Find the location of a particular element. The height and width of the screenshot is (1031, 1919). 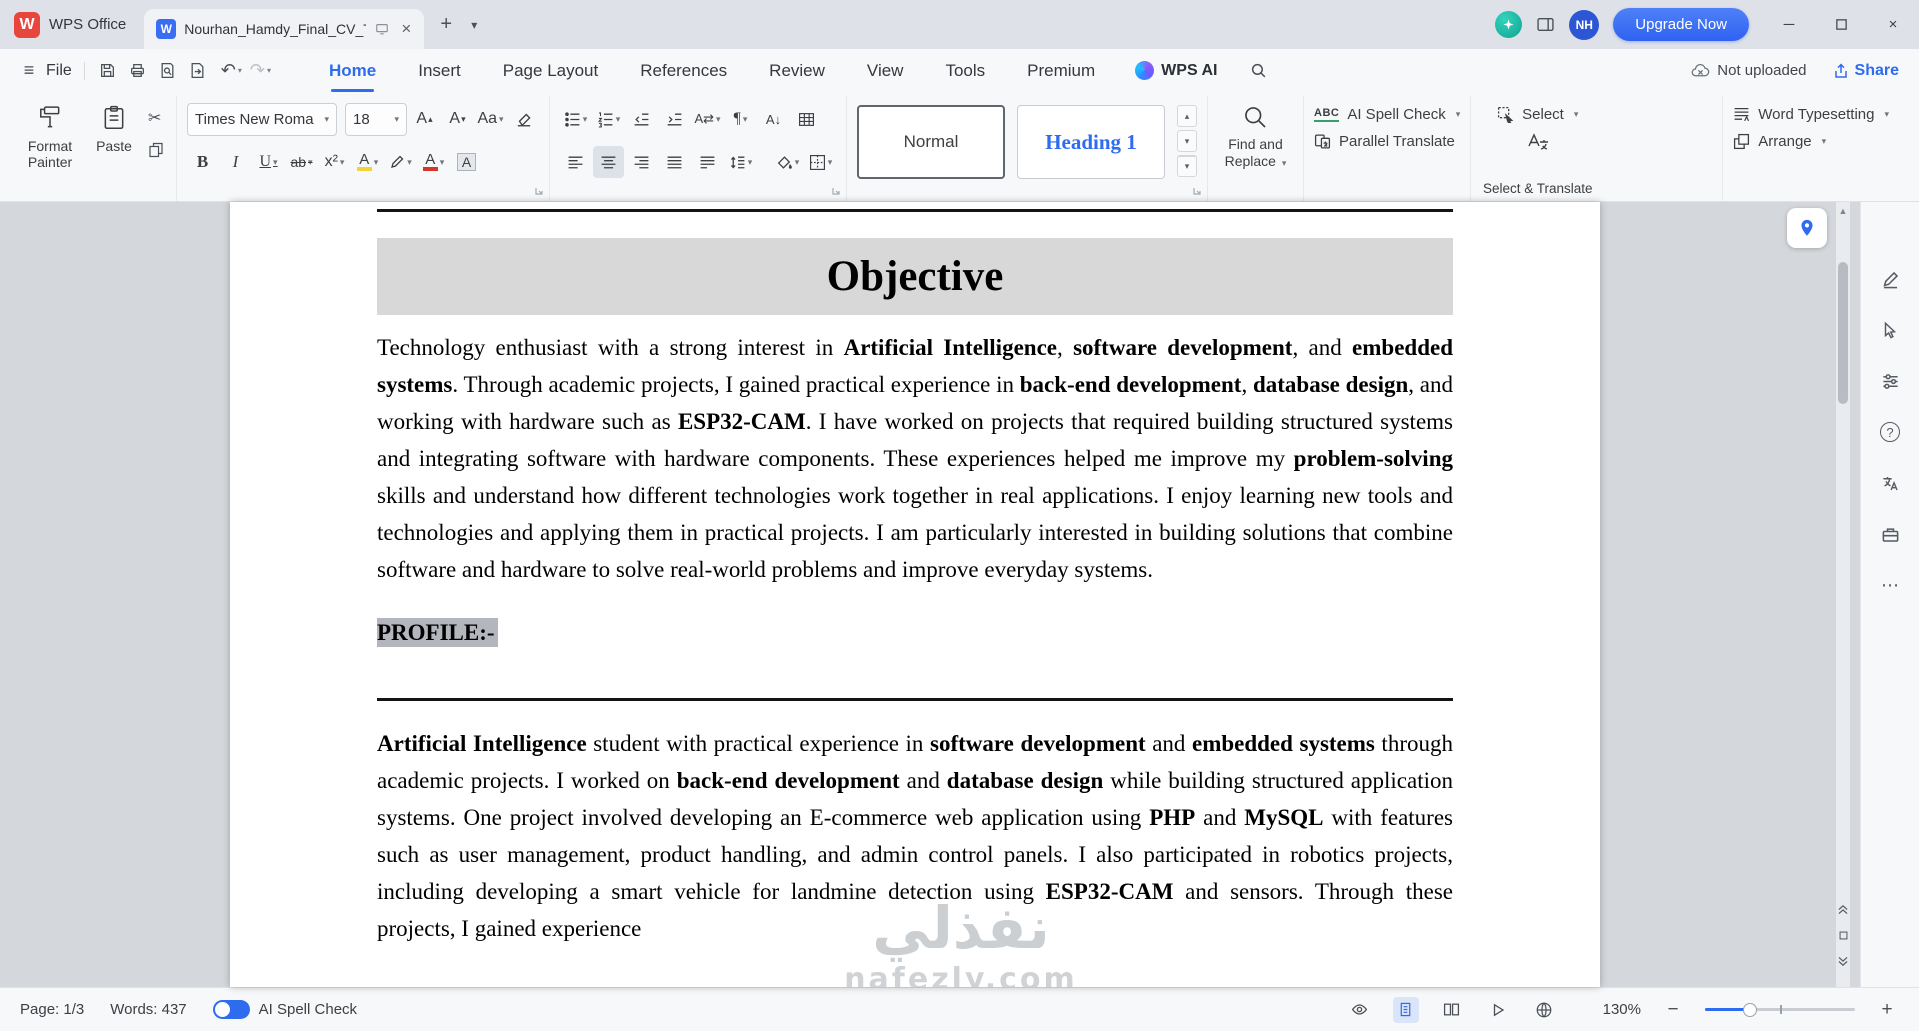

find-replace-group: Find and Replace ▾ is located at coordinates (1255, 148).